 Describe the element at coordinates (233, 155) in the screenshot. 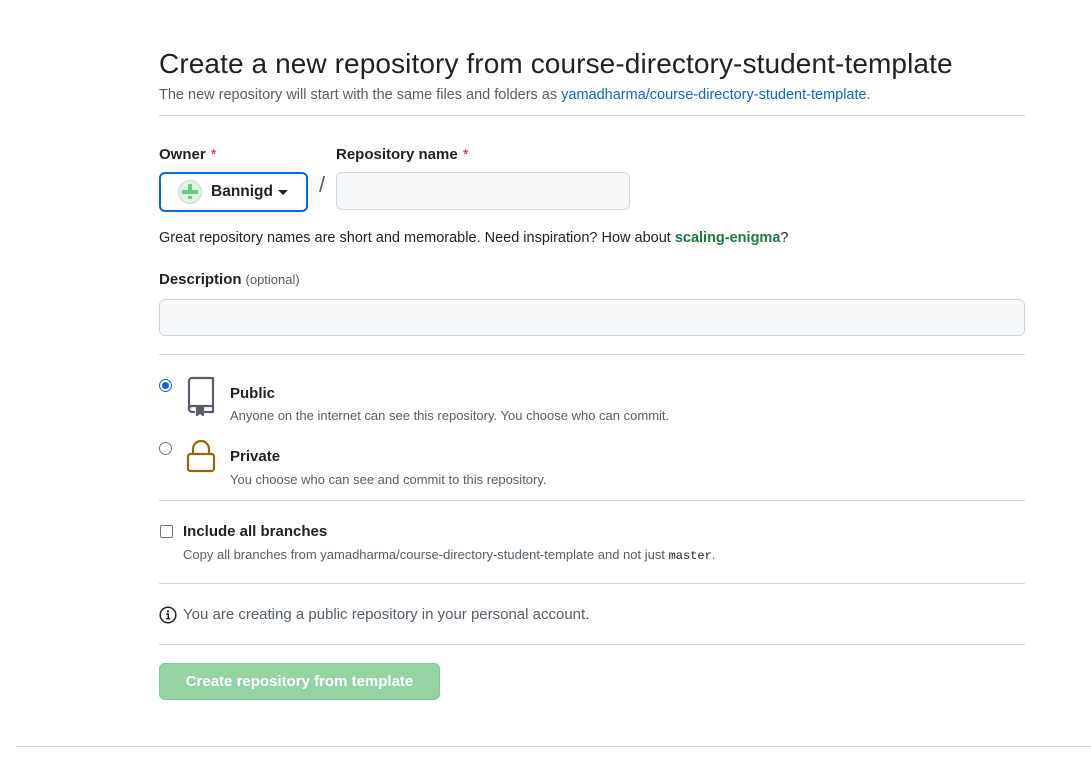

I see `owner-label: Owner *` at that location.